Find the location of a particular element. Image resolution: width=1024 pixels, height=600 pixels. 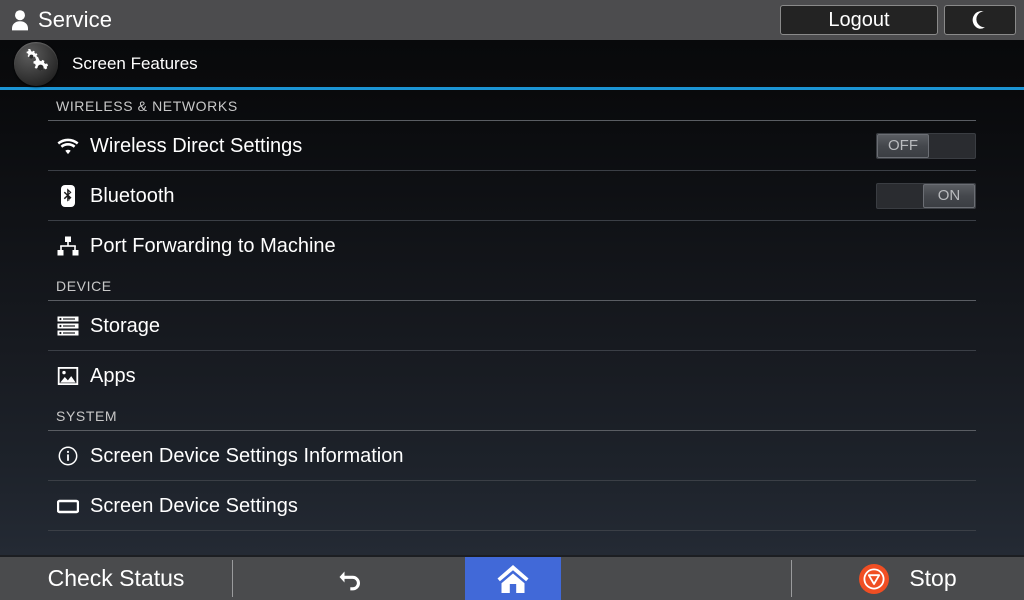

bluetooth-toggle: ON is located at coordinates (926, 195).